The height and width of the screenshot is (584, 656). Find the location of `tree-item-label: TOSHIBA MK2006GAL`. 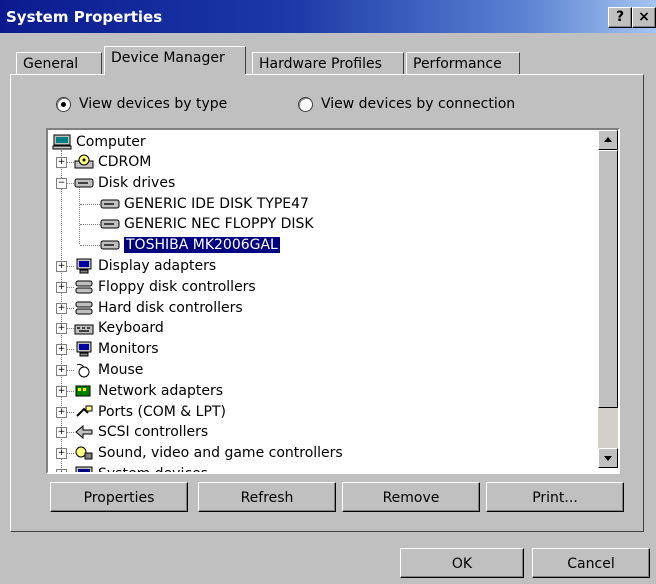

tree-item-label: TOSHIBA MK2006GAL is located at coordinates (202, 245).